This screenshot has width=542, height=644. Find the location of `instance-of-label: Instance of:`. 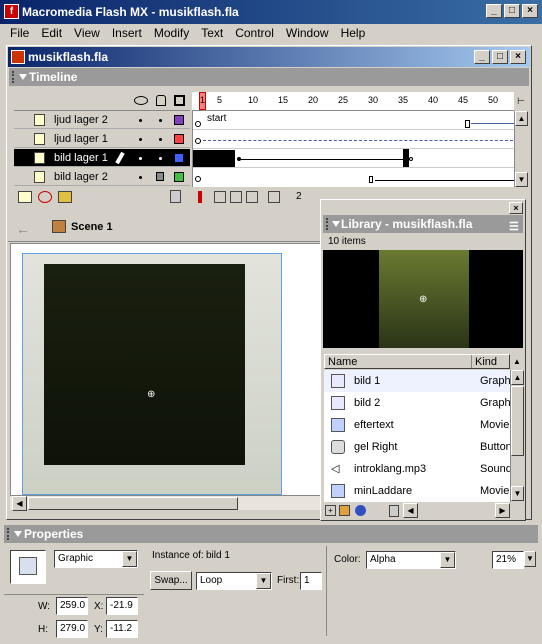

instance-of-label: Instance of: is located at coordinates (178, 555).